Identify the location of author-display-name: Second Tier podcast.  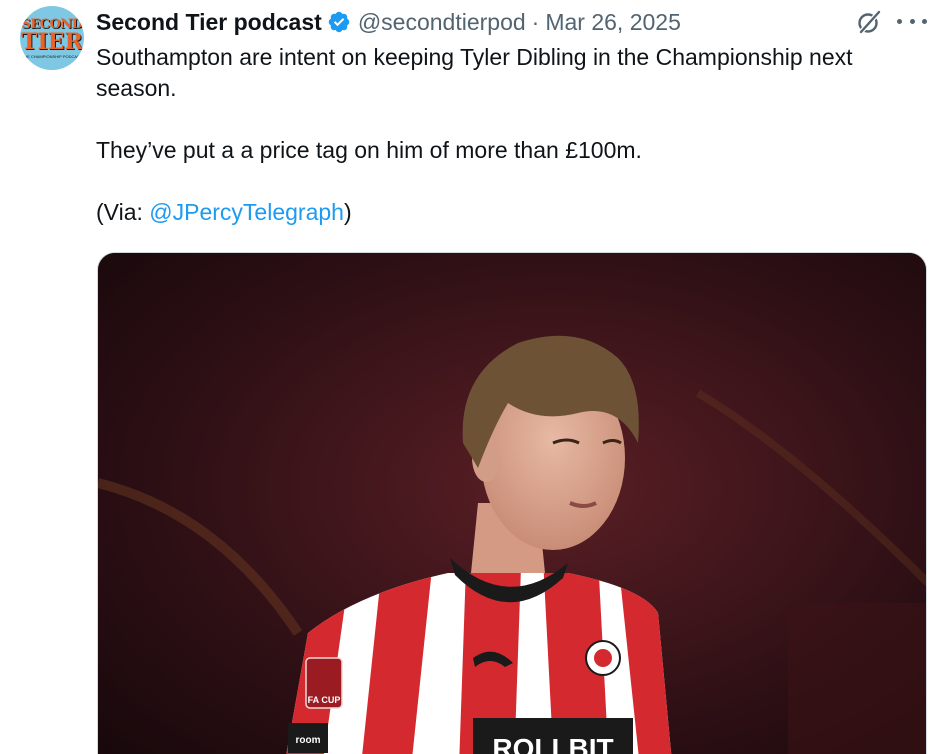
(209, 22).